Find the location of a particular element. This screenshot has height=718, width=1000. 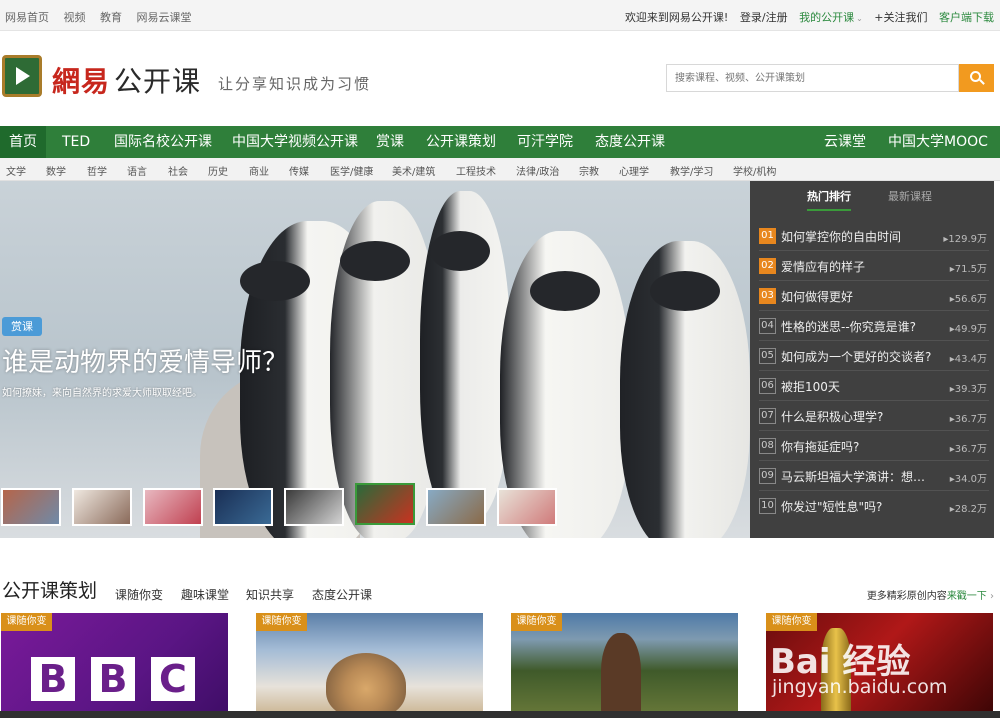

rank-title: 被拒100天 is located at coordinates (810, 386).